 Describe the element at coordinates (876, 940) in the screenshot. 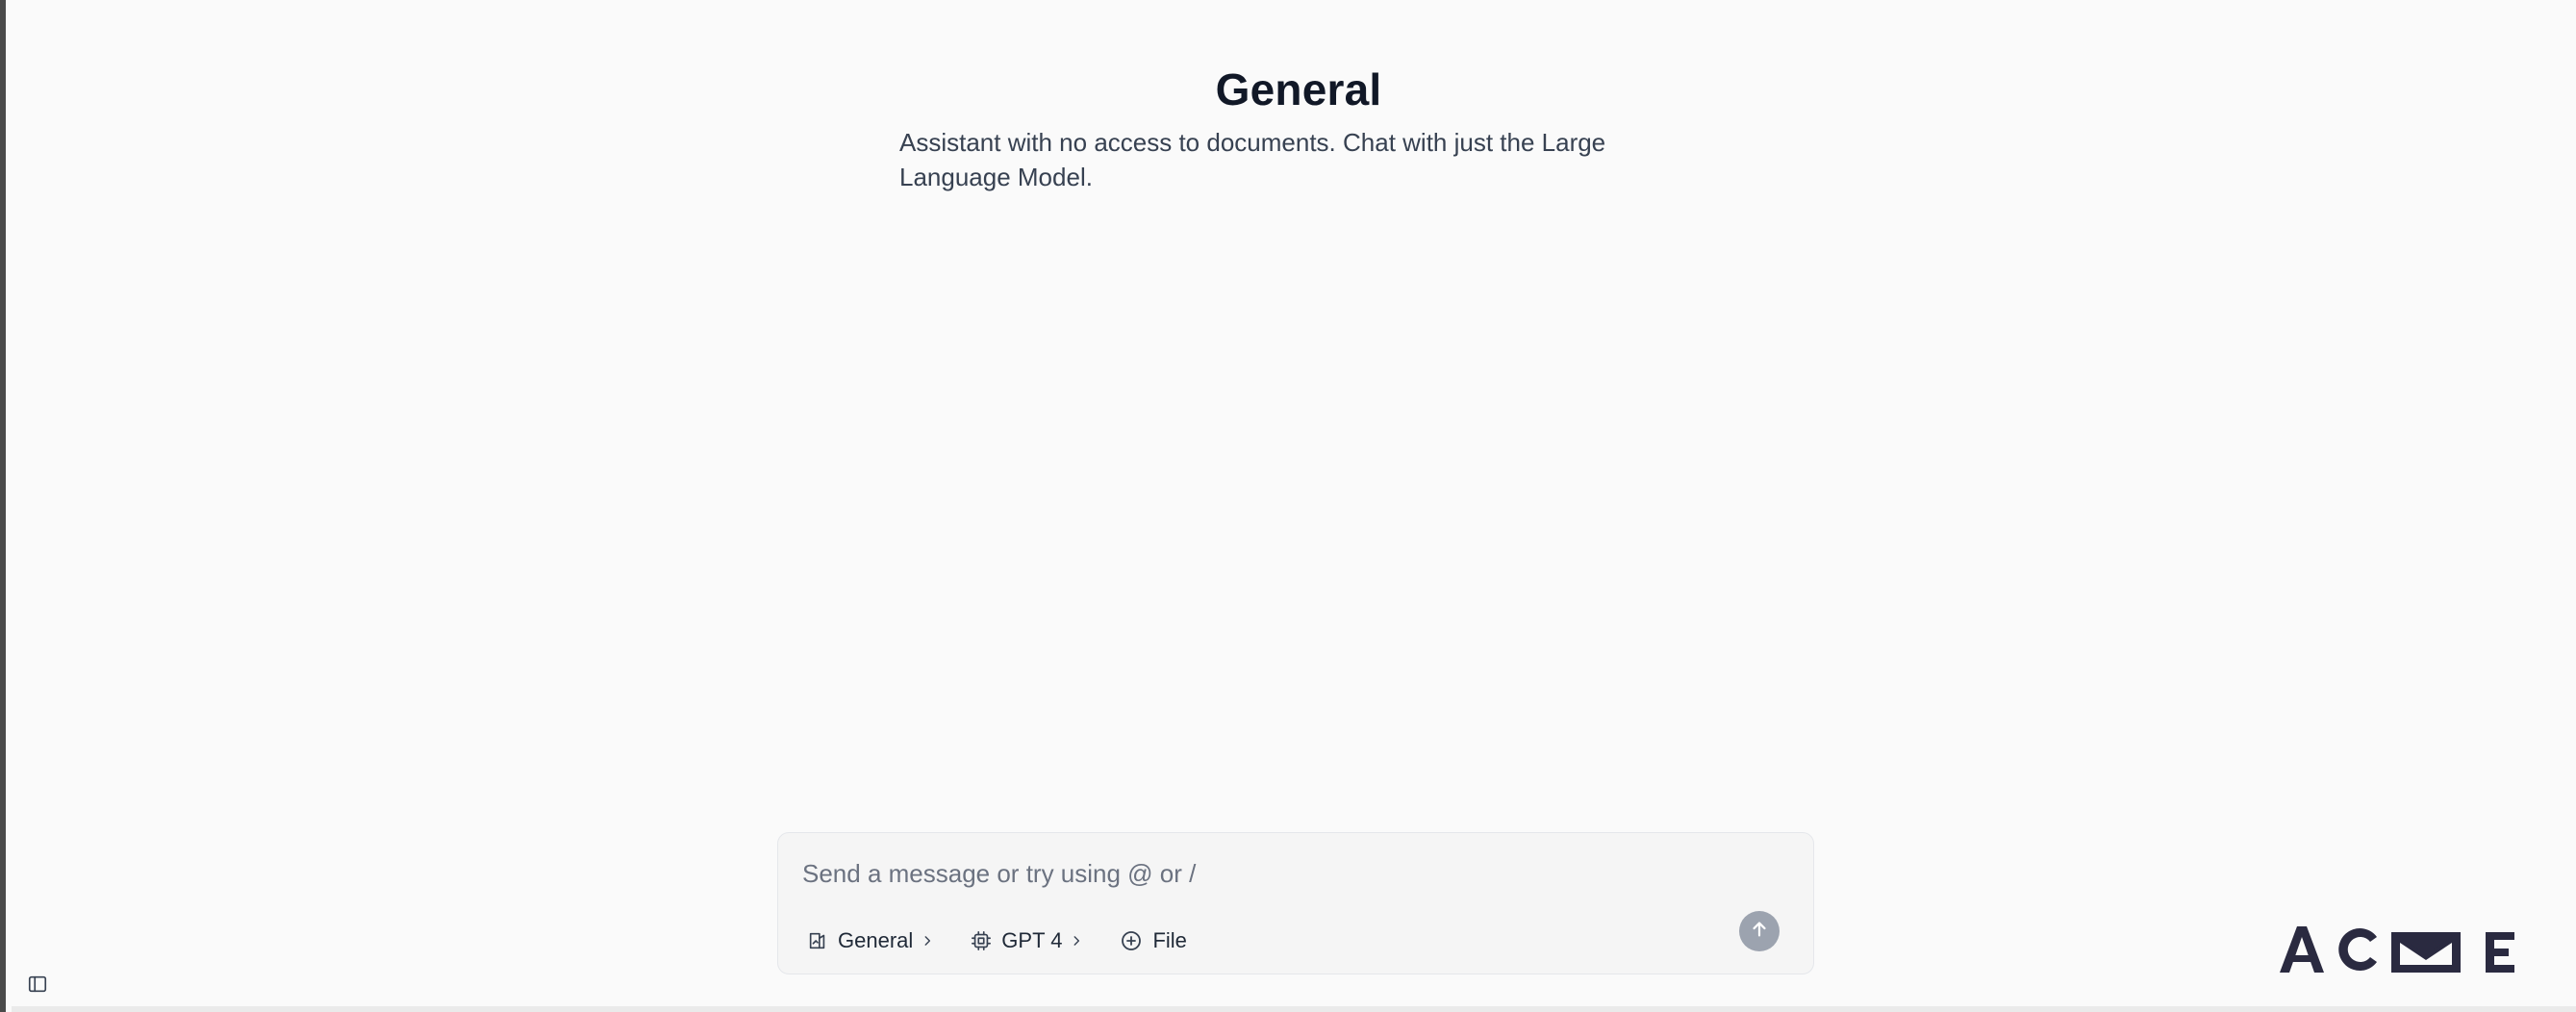

I see `assistant-selector-label: General` at that location.